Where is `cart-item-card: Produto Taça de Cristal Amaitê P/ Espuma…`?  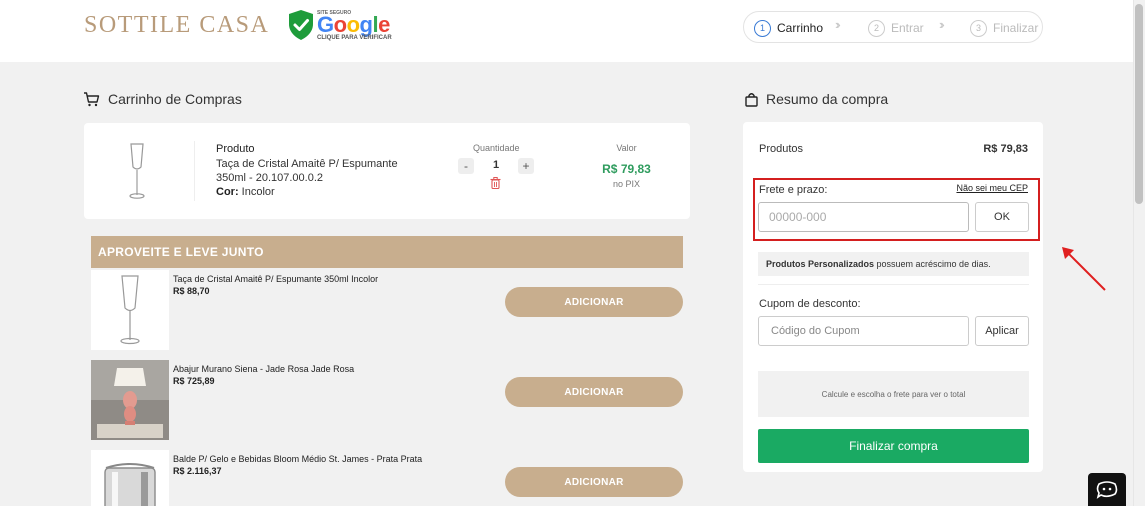 cart-item-card: Produto Taça de Cristal Amaitê P/ Espuma… is located at coordinates (387, 171).